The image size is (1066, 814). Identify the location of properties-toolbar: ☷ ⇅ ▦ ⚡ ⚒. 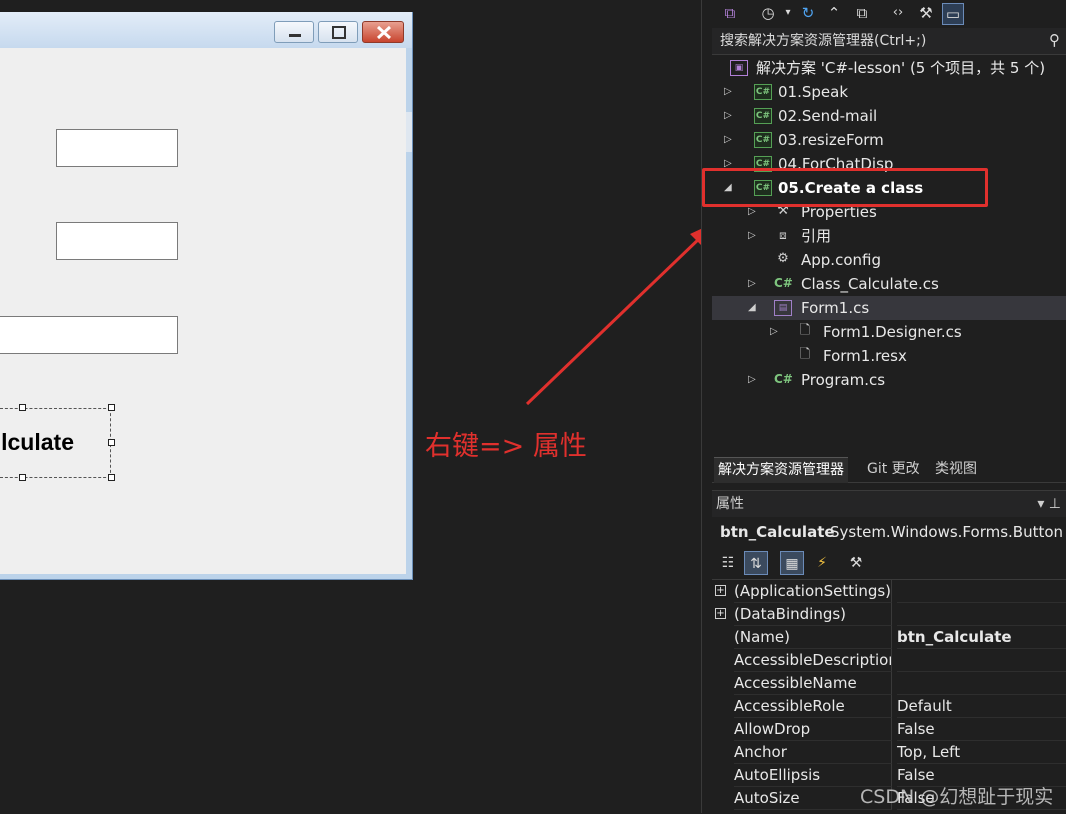
(889, 563).